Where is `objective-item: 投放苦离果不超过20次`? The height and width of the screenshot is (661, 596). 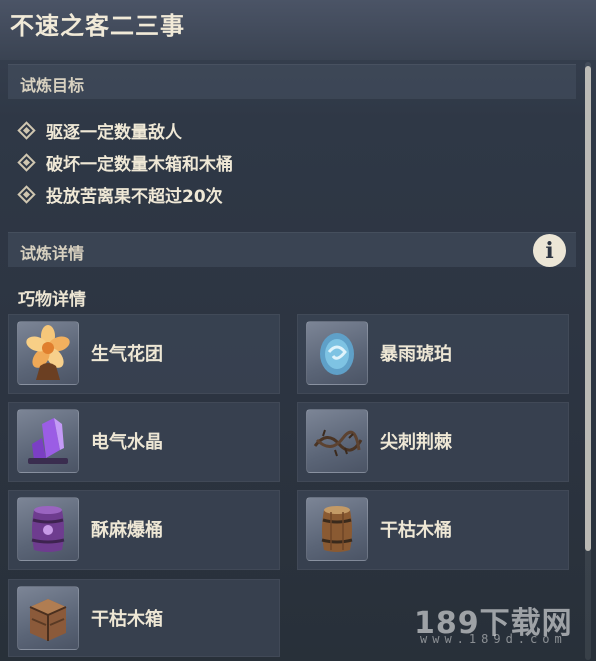 objective-item: 投放苦离果不超过20次 is located at coordinates (120, 194).